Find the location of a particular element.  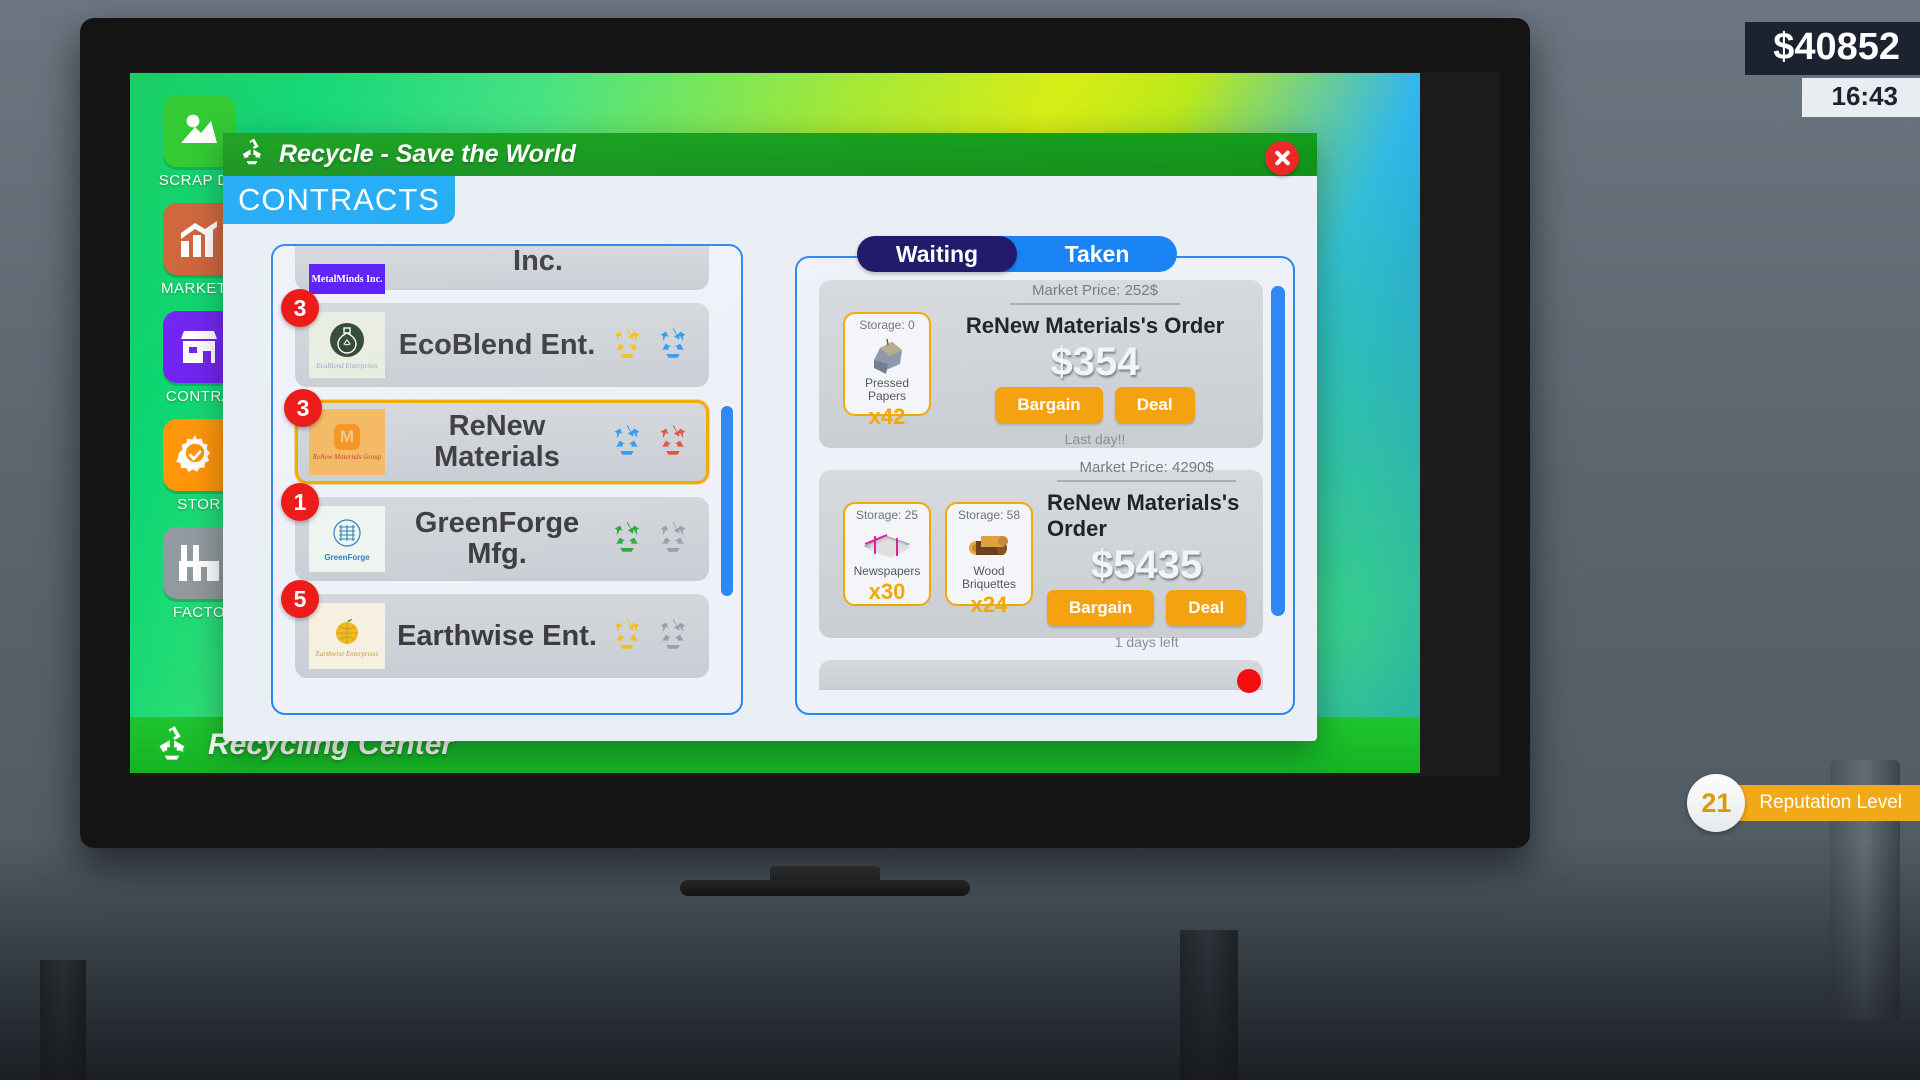

order-card-partial is located at coordinates (1041, 675).